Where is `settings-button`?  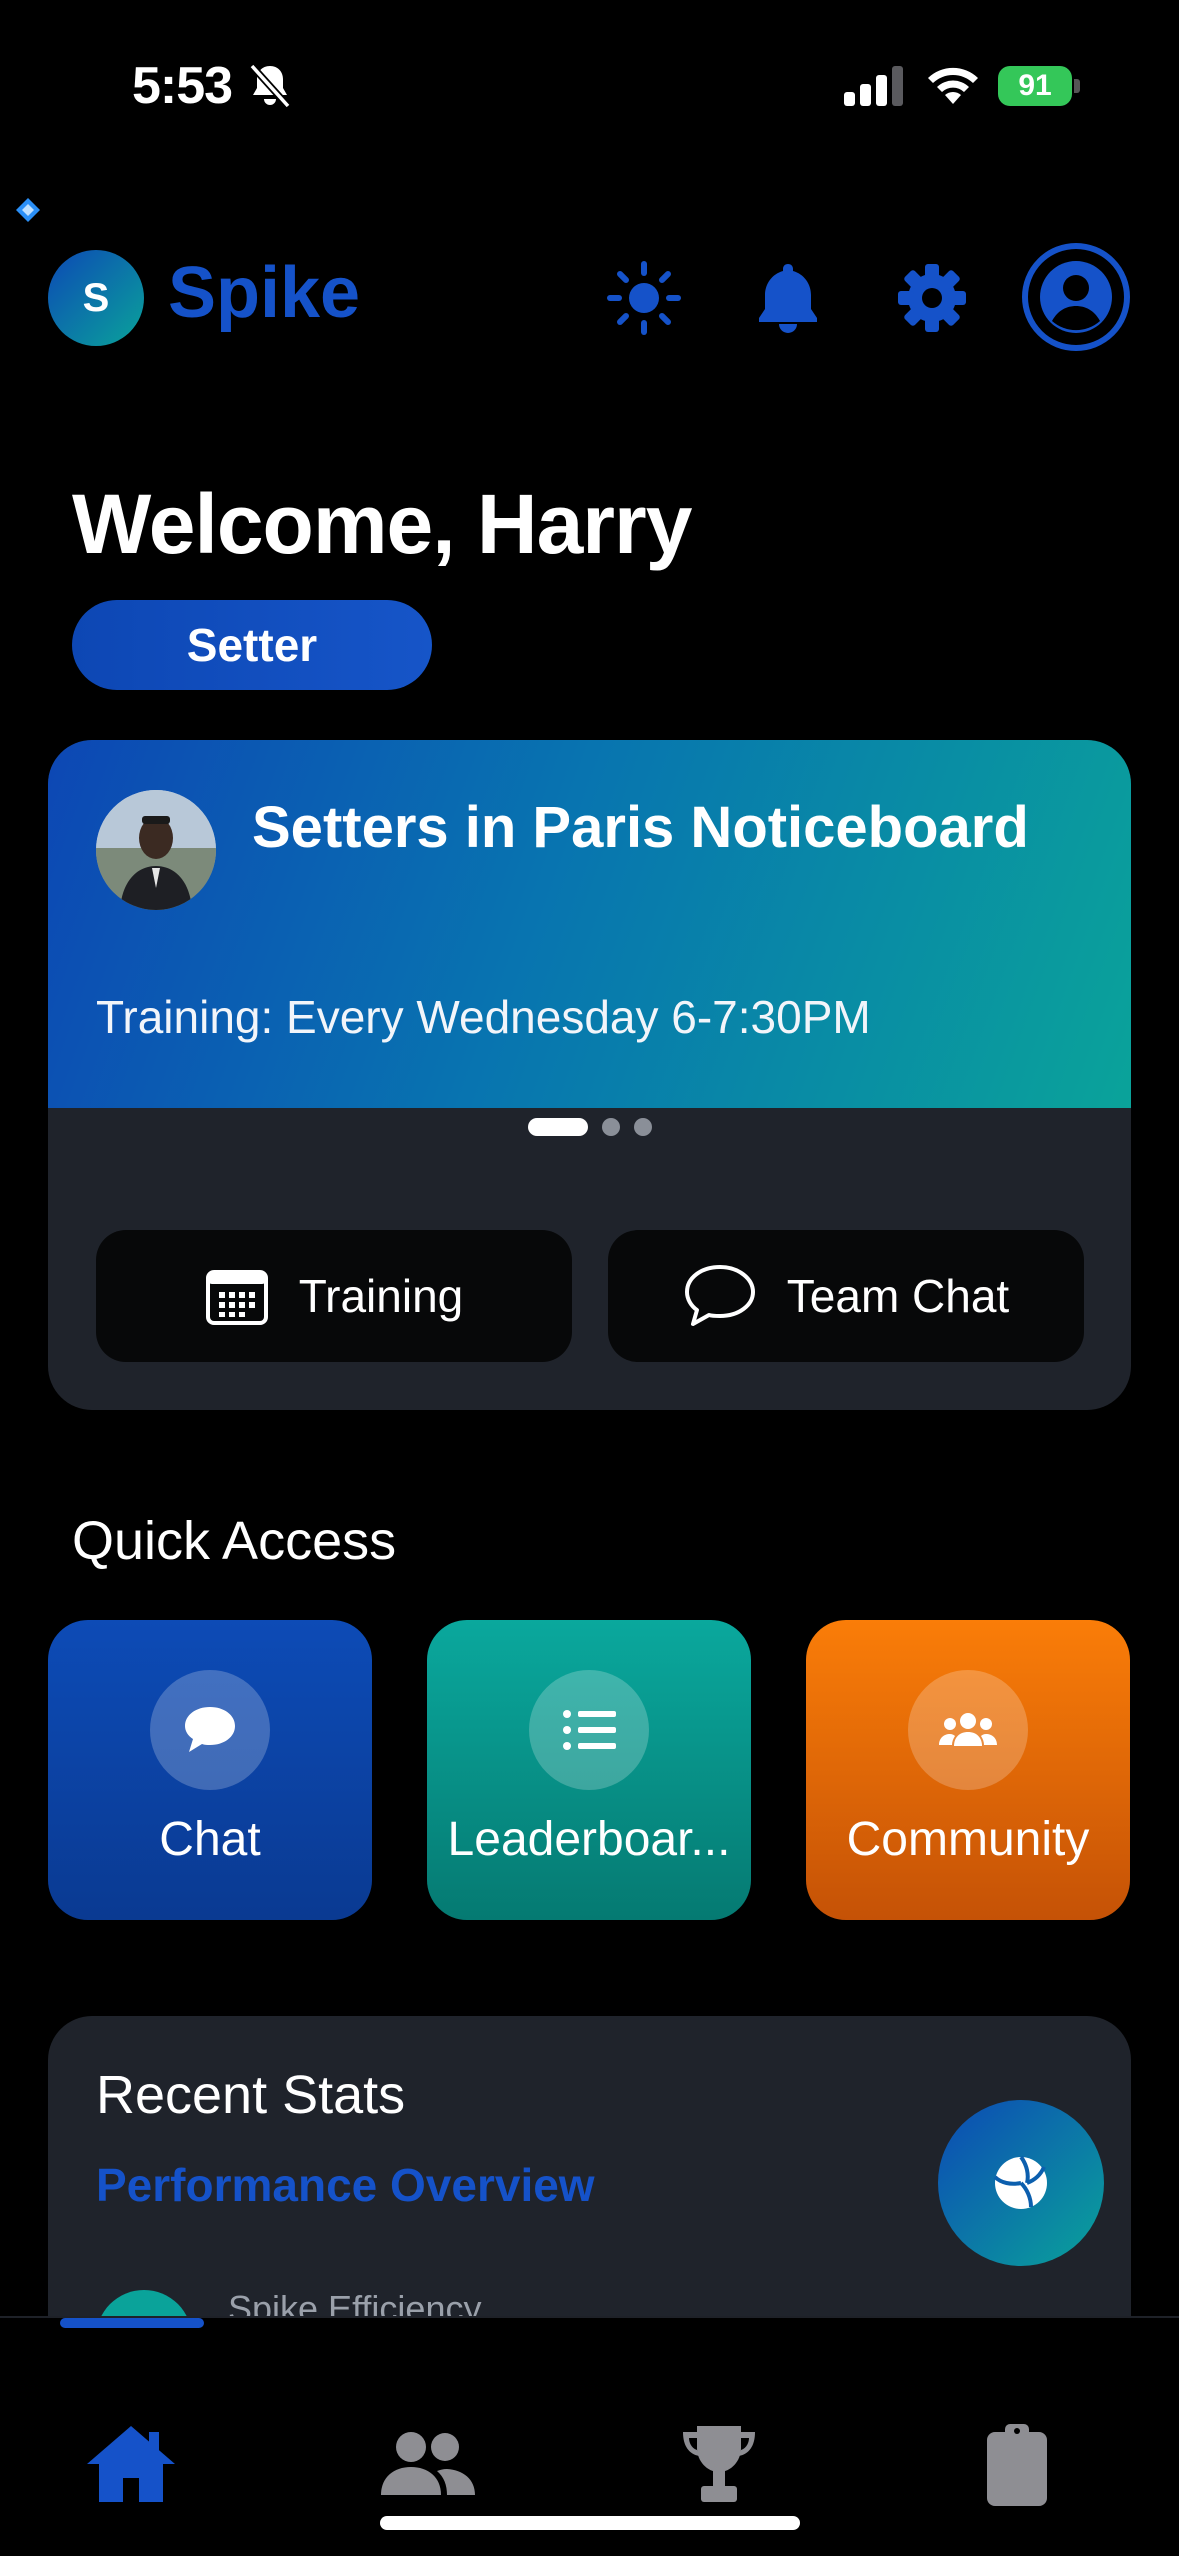
settings-button is located at coordinates (932, 298).